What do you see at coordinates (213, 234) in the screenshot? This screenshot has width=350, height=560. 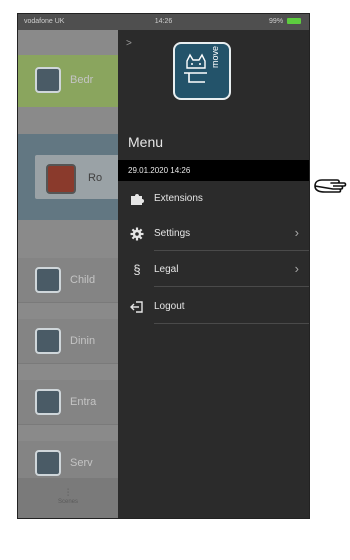 I see `menu-item-settings: Settings ›` at bounding box center [213, 234].